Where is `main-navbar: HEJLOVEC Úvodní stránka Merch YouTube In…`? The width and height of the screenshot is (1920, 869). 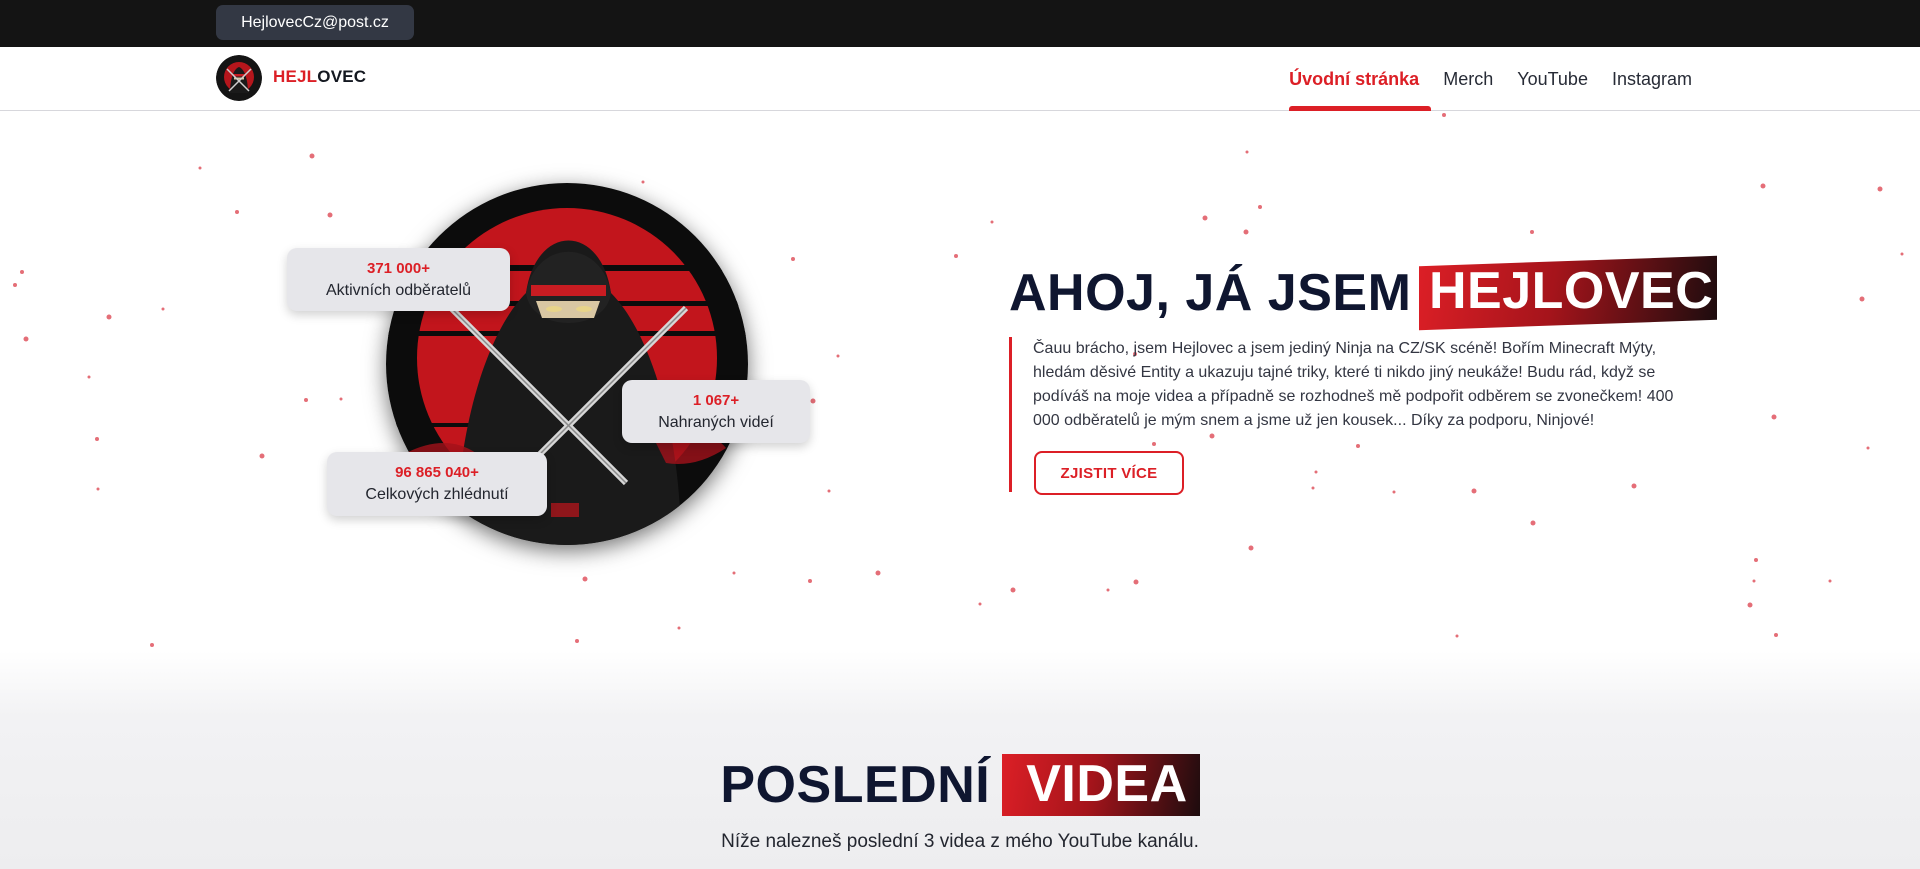 main-navbar: HEJLOVEC Úvodní stránka Merch YouTube In… is located at coordinates (960, 79).